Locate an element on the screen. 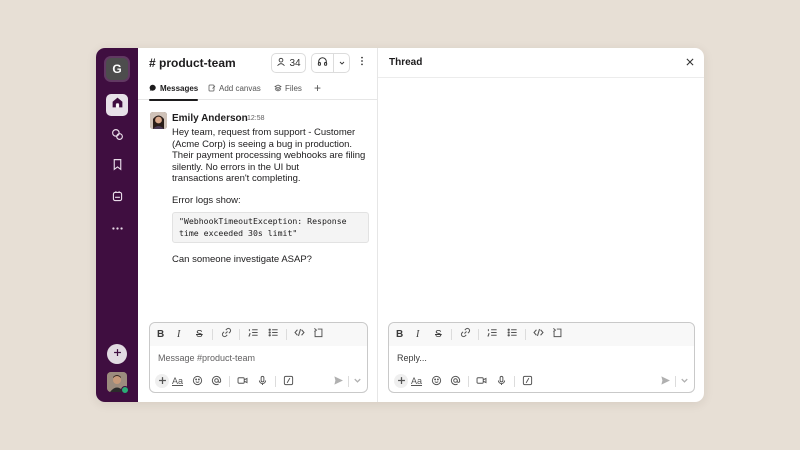 The image size is (800, 450). message-input: Message #product-team is located at coordinates (206, 358).